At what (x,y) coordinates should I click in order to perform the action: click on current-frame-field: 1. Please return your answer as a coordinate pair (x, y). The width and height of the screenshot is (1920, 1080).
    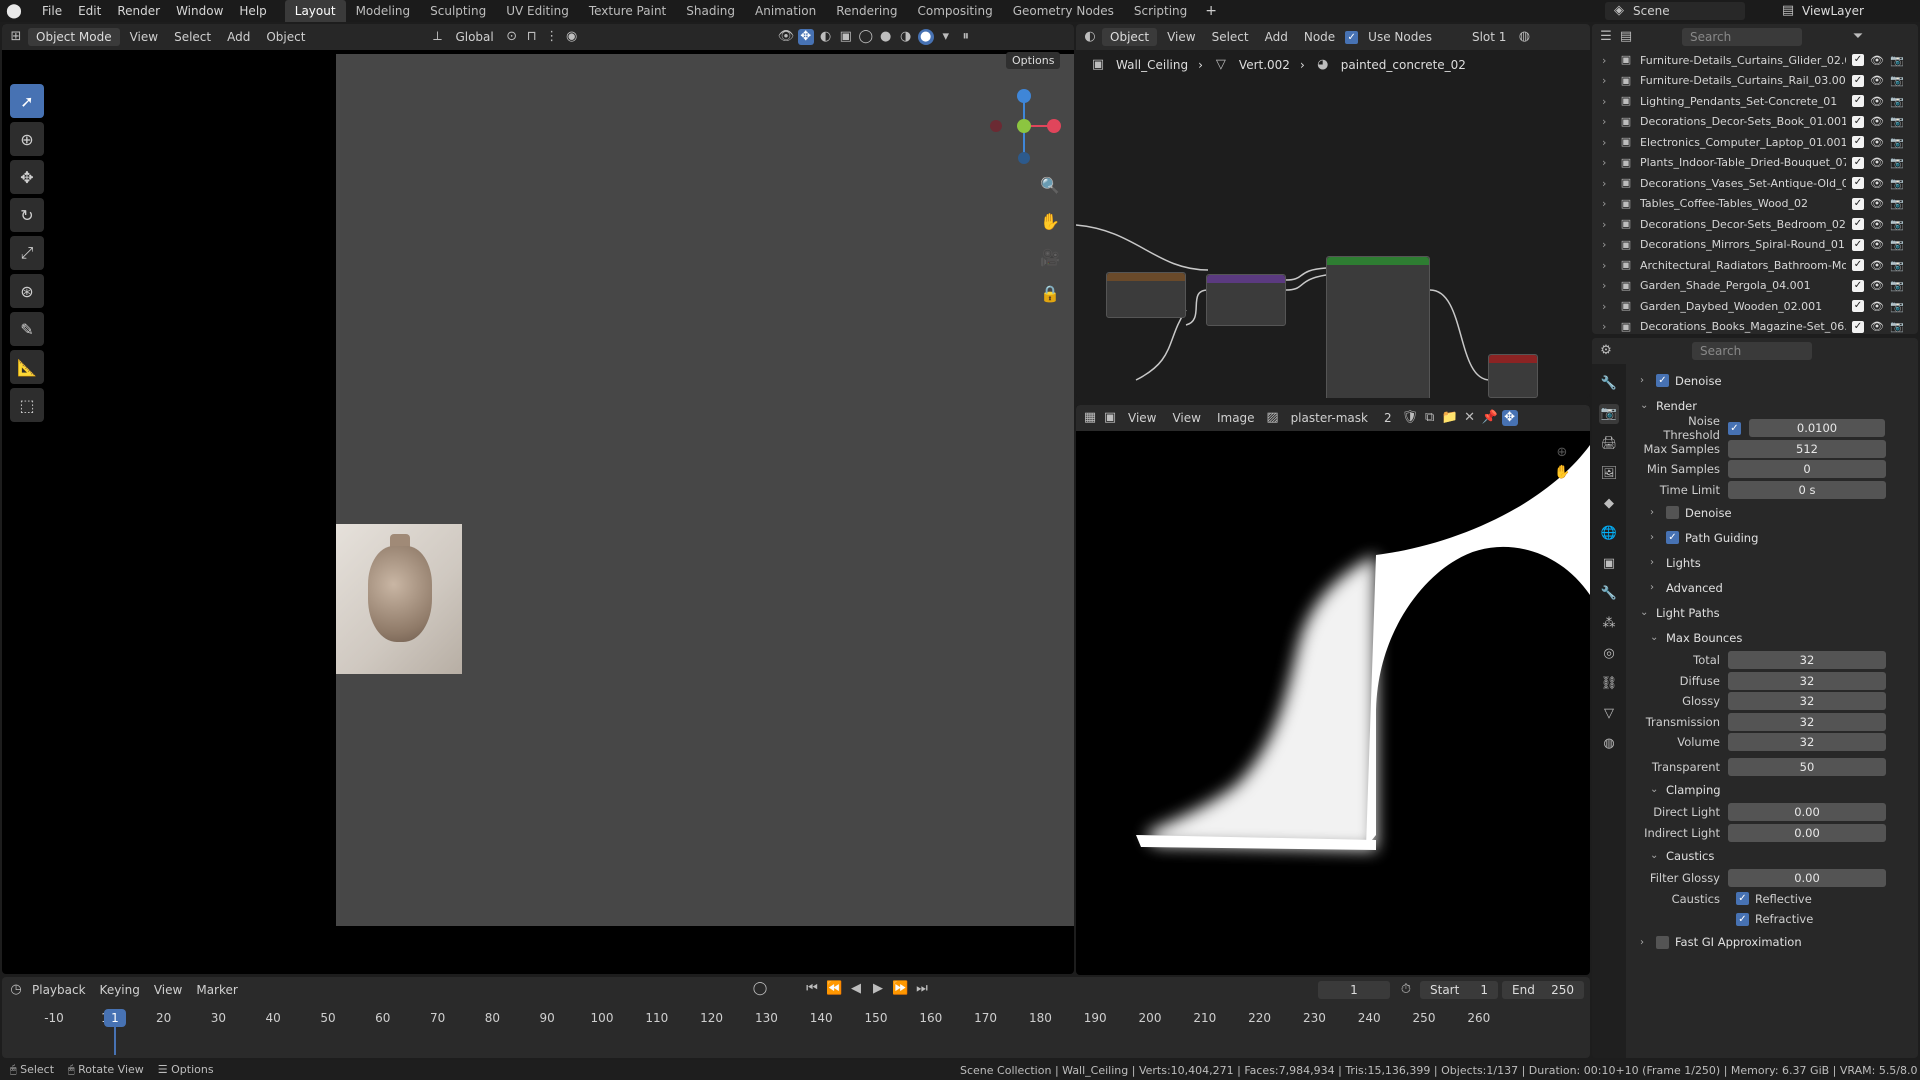
    Looking at the image, I should click on (1354, 990).